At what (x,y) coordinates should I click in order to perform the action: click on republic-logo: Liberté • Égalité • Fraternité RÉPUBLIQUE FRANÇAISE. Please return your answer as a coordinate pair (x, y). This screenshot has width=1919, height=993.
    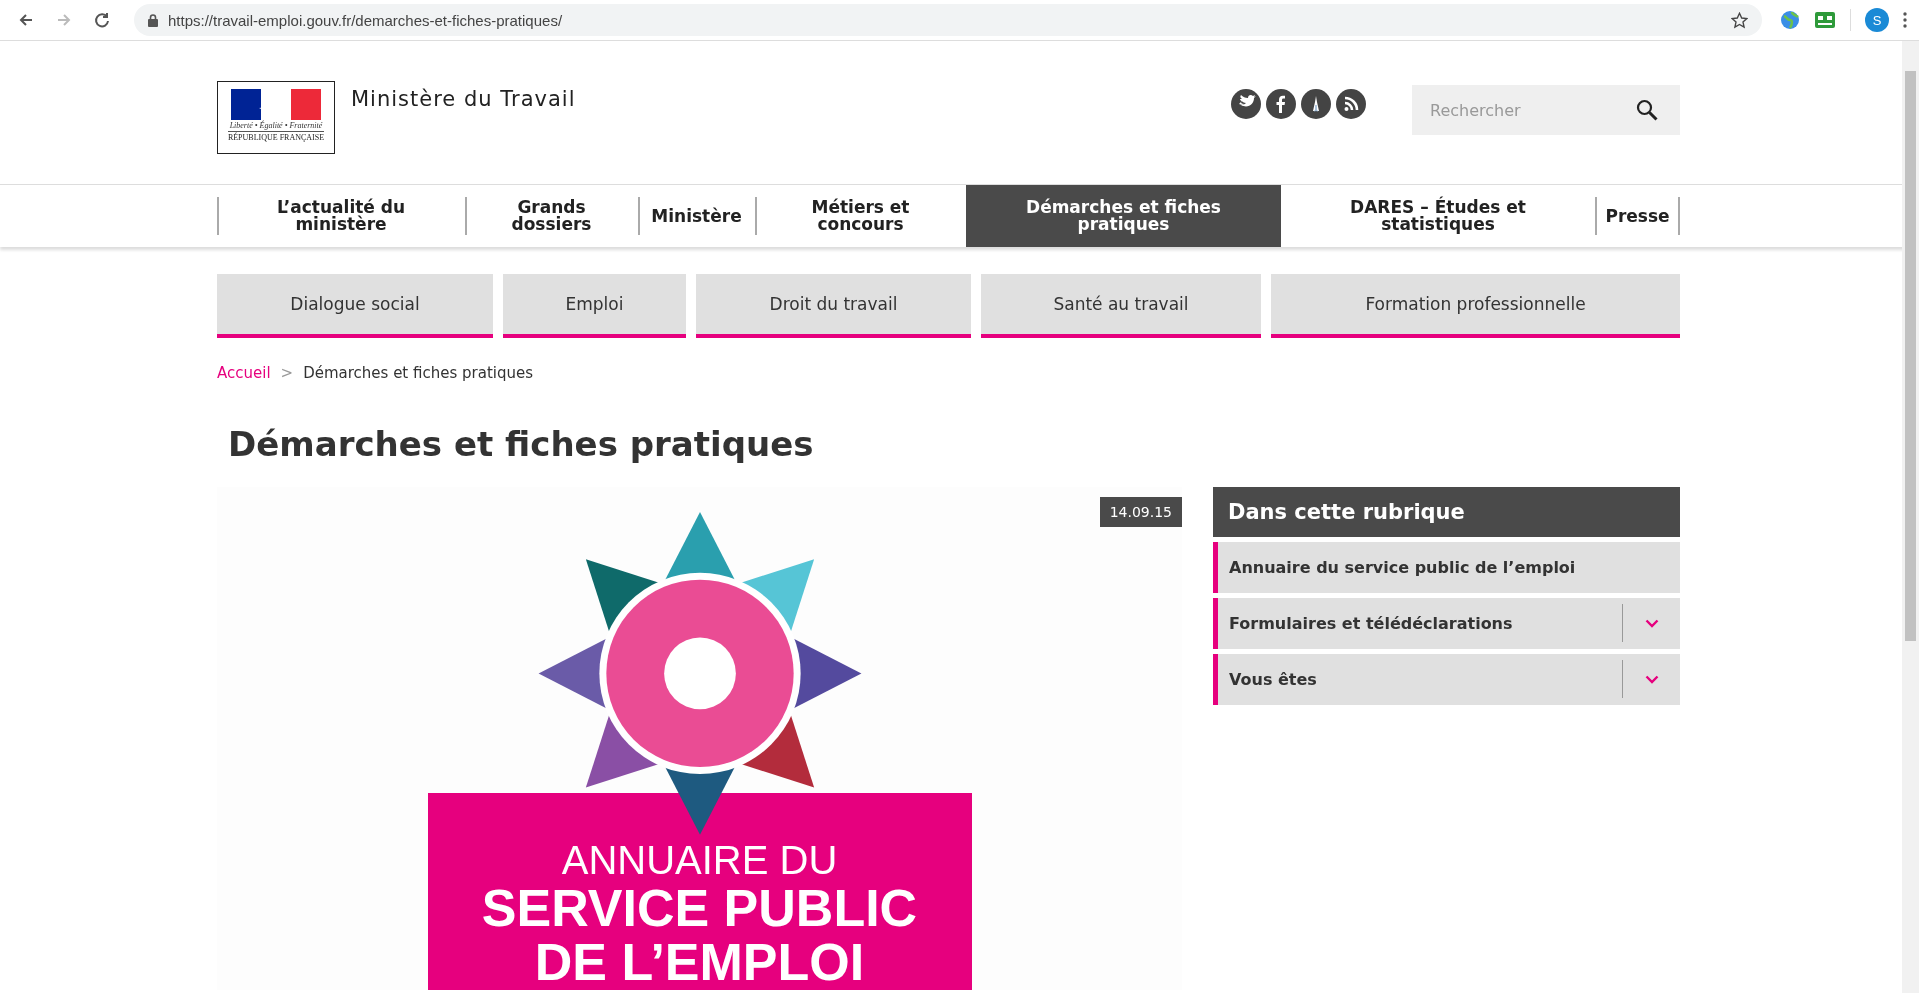
    Looking at the image, I should click on (276, 117).